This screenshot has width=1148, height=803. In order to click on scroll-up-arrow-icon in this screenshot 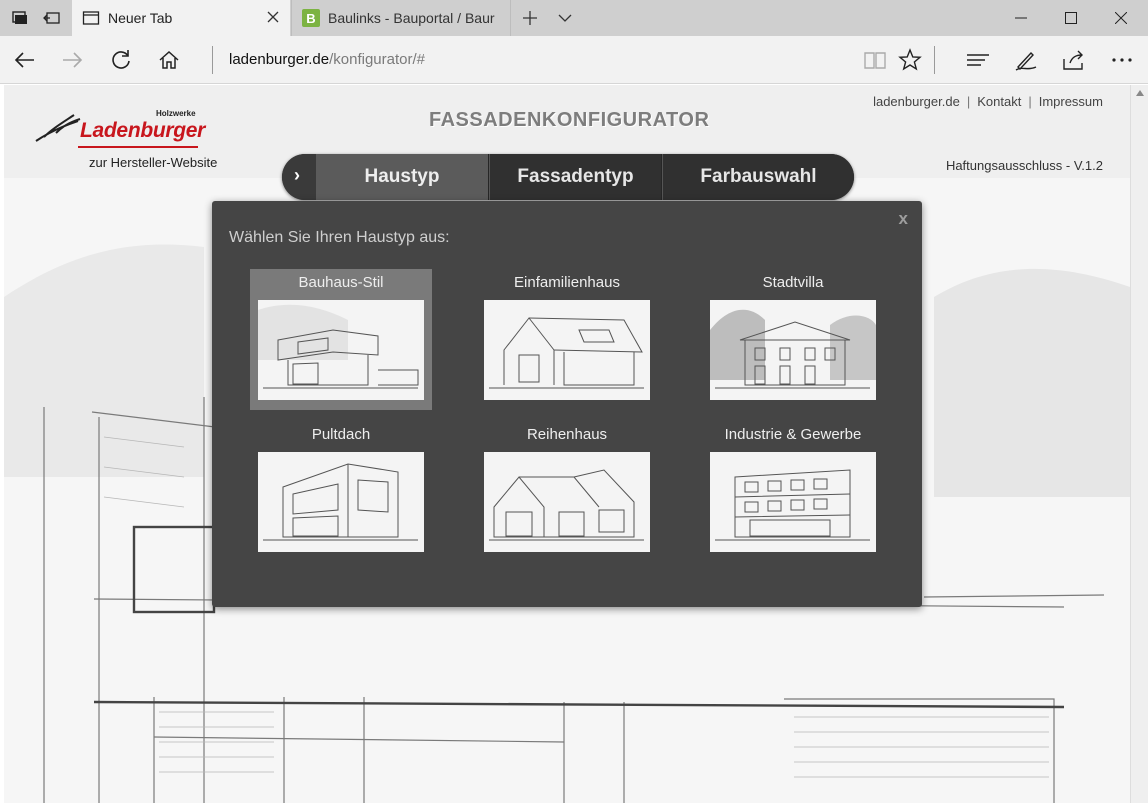, I will do `click(1140, 93)`.